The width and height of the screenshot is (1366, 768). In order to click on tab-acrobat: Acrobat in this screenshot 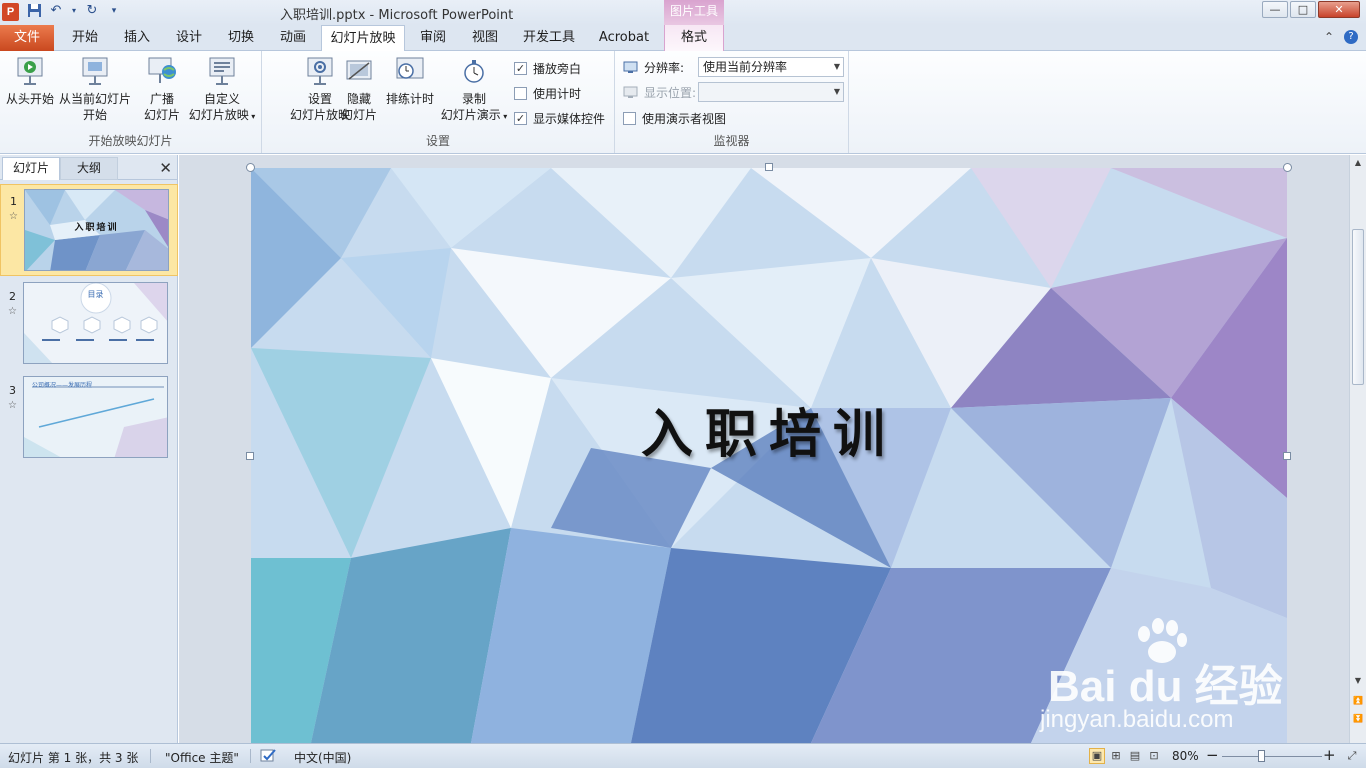, I will do `click(624, 38)`.